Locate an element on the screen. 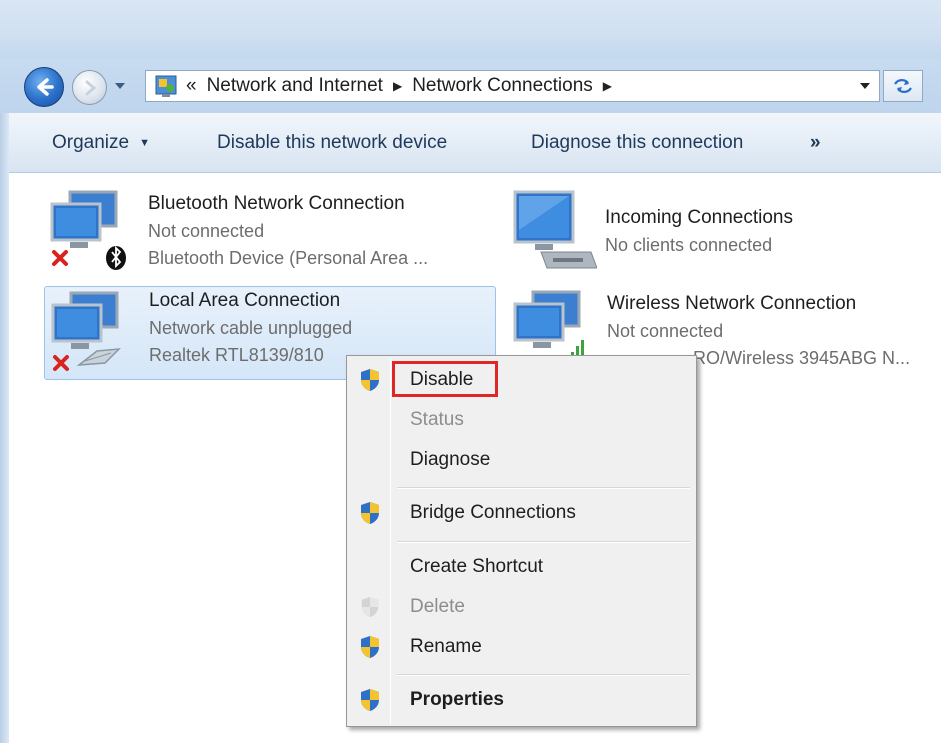  control-panel-icon is located at coordinates (166, 86).